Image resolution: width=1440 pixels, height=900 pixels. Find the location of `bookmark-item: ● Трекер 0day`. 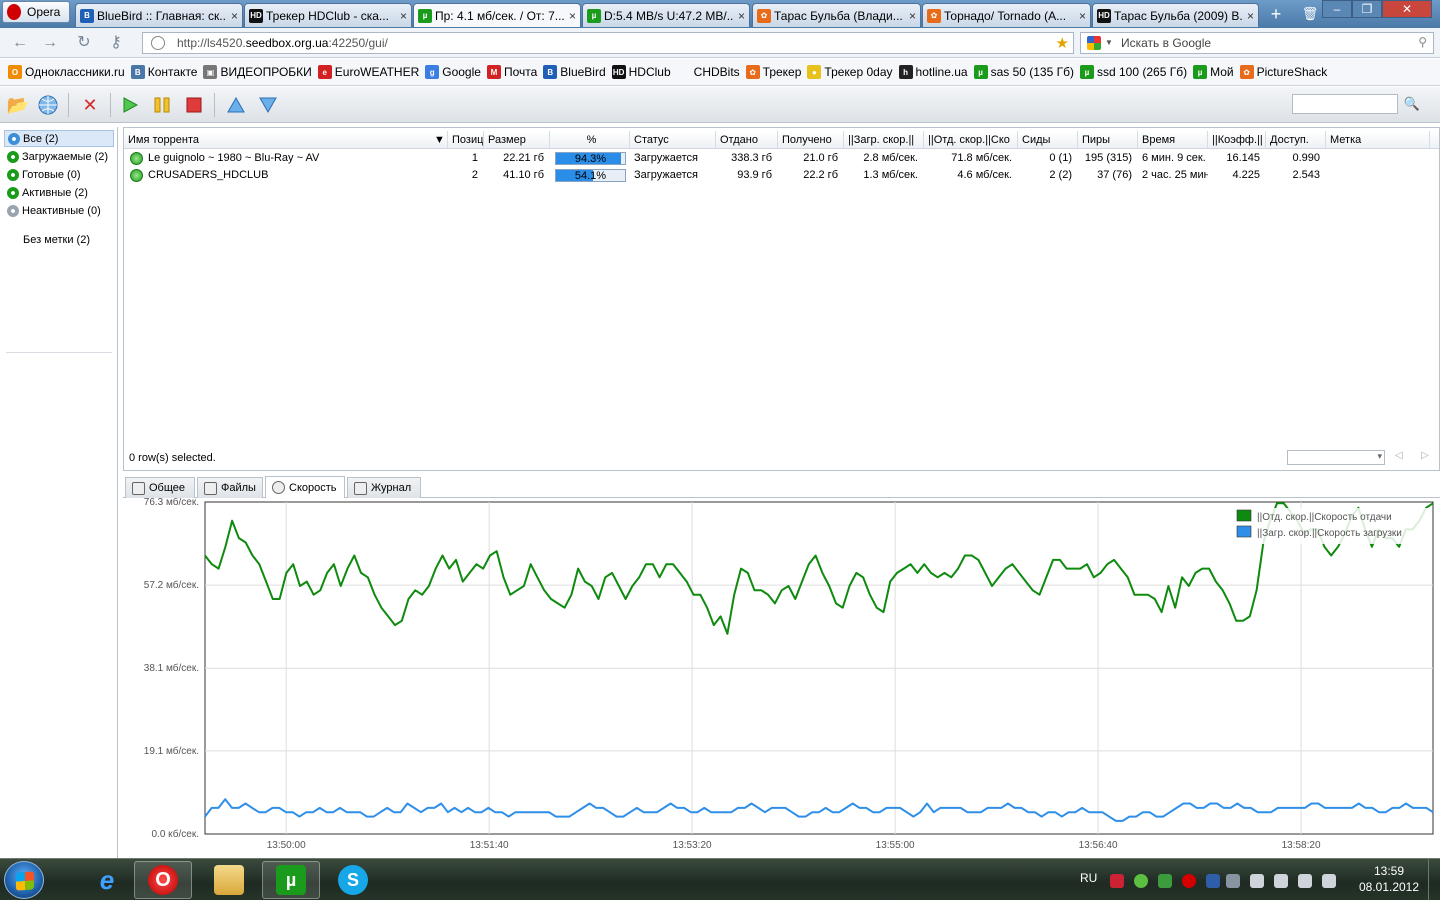

bookmark-item: ● Трекер 0day is located at coordinates (850, 72).